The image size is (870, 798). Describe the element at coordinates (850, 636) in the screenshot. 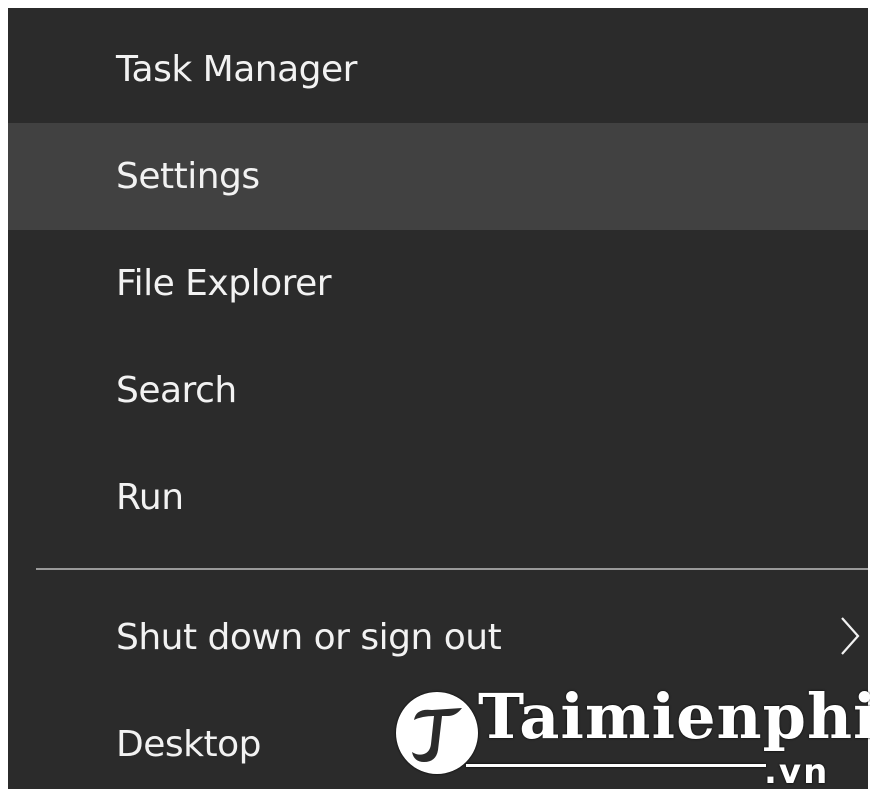

I see `chevron-right-icon` at that location.